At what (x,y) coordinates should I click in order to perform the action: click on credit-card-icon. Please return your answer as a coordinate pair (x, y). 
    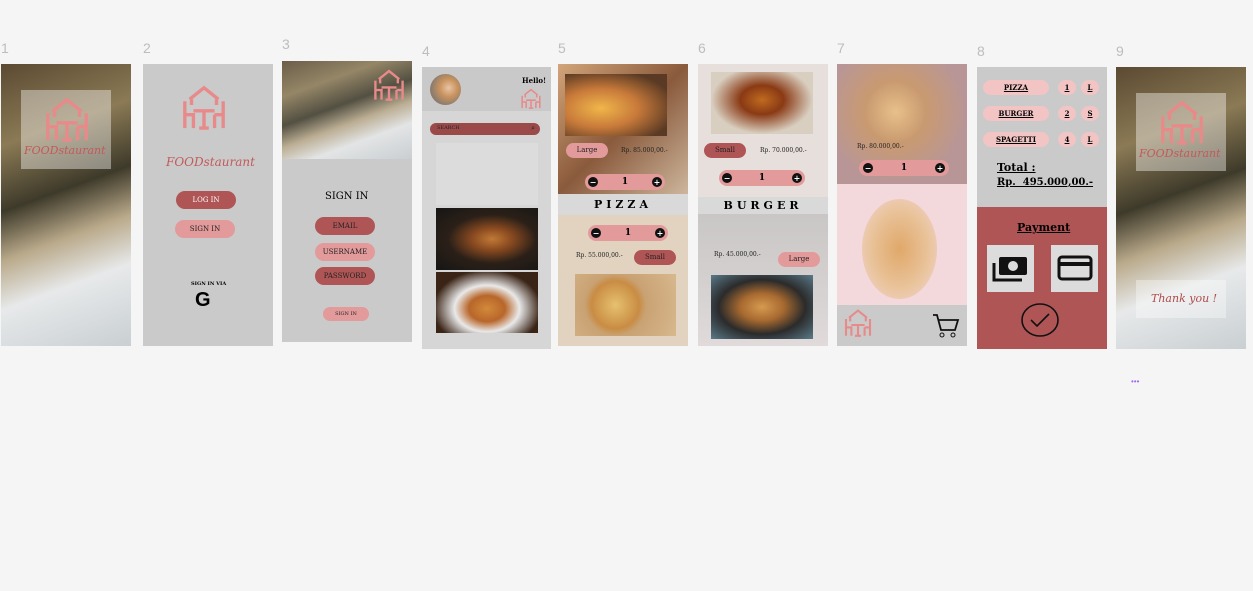
    Looking at the image, I should click on (1075, 268).